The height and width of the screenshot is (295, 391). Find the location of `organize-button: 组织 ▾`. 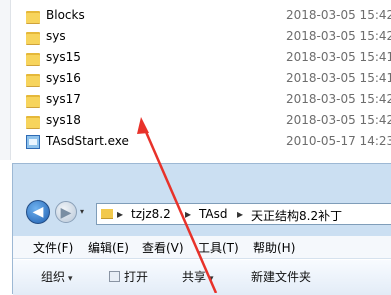

organize-button: 组织 ▾ is located at coordinates (57, 276).